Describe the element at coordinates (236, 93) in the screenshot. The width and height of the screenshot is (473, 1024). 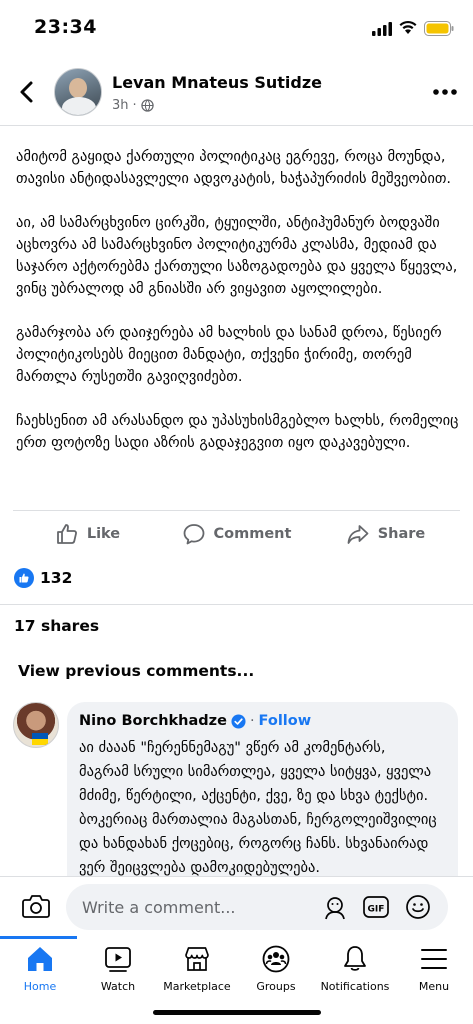
I see `post-header: Levan Mnateus Sutidze 3h ·` at that location.